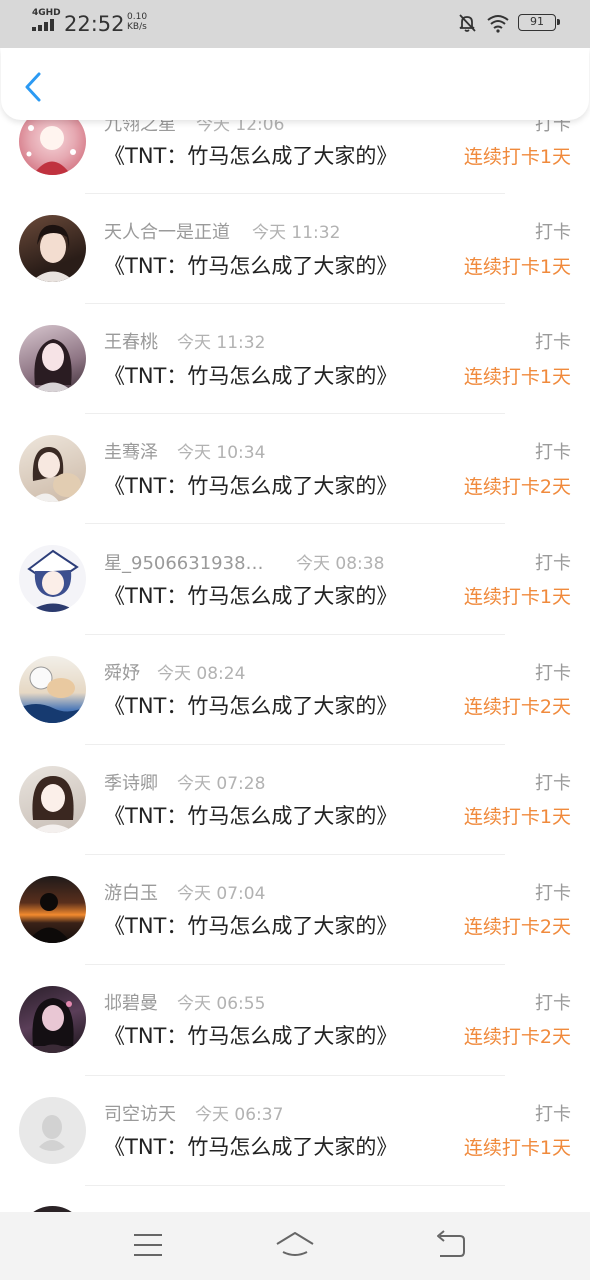 This screenshot has width=590, height=1280. Describe the element at coordinates (167, 232) in the screenshot. I see `user-name: 天人合一是正道` at that location.